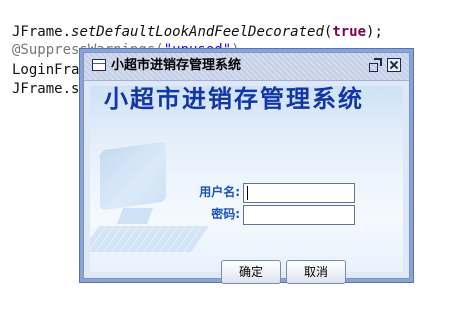 Image resolution: width=468 pixels, height=324 pixels. What do you see at coordinates (394, 65) in the screenshot?
I see `close-icon` at bounding box center [394, 65].